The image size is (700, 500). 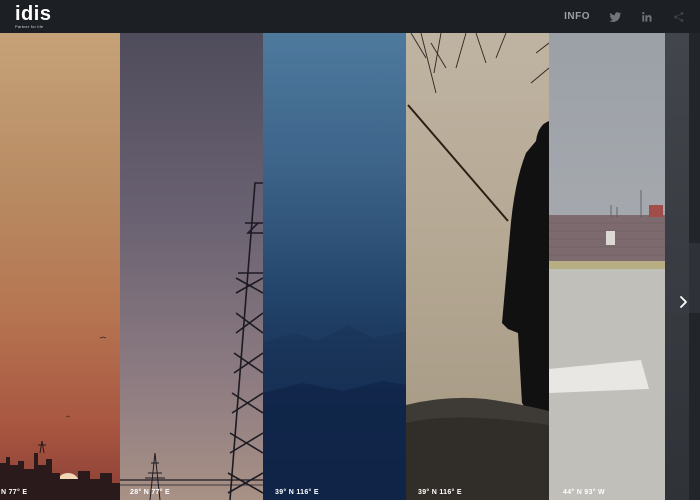 I want to click on mountain-photo, so click(x=334, y=412).